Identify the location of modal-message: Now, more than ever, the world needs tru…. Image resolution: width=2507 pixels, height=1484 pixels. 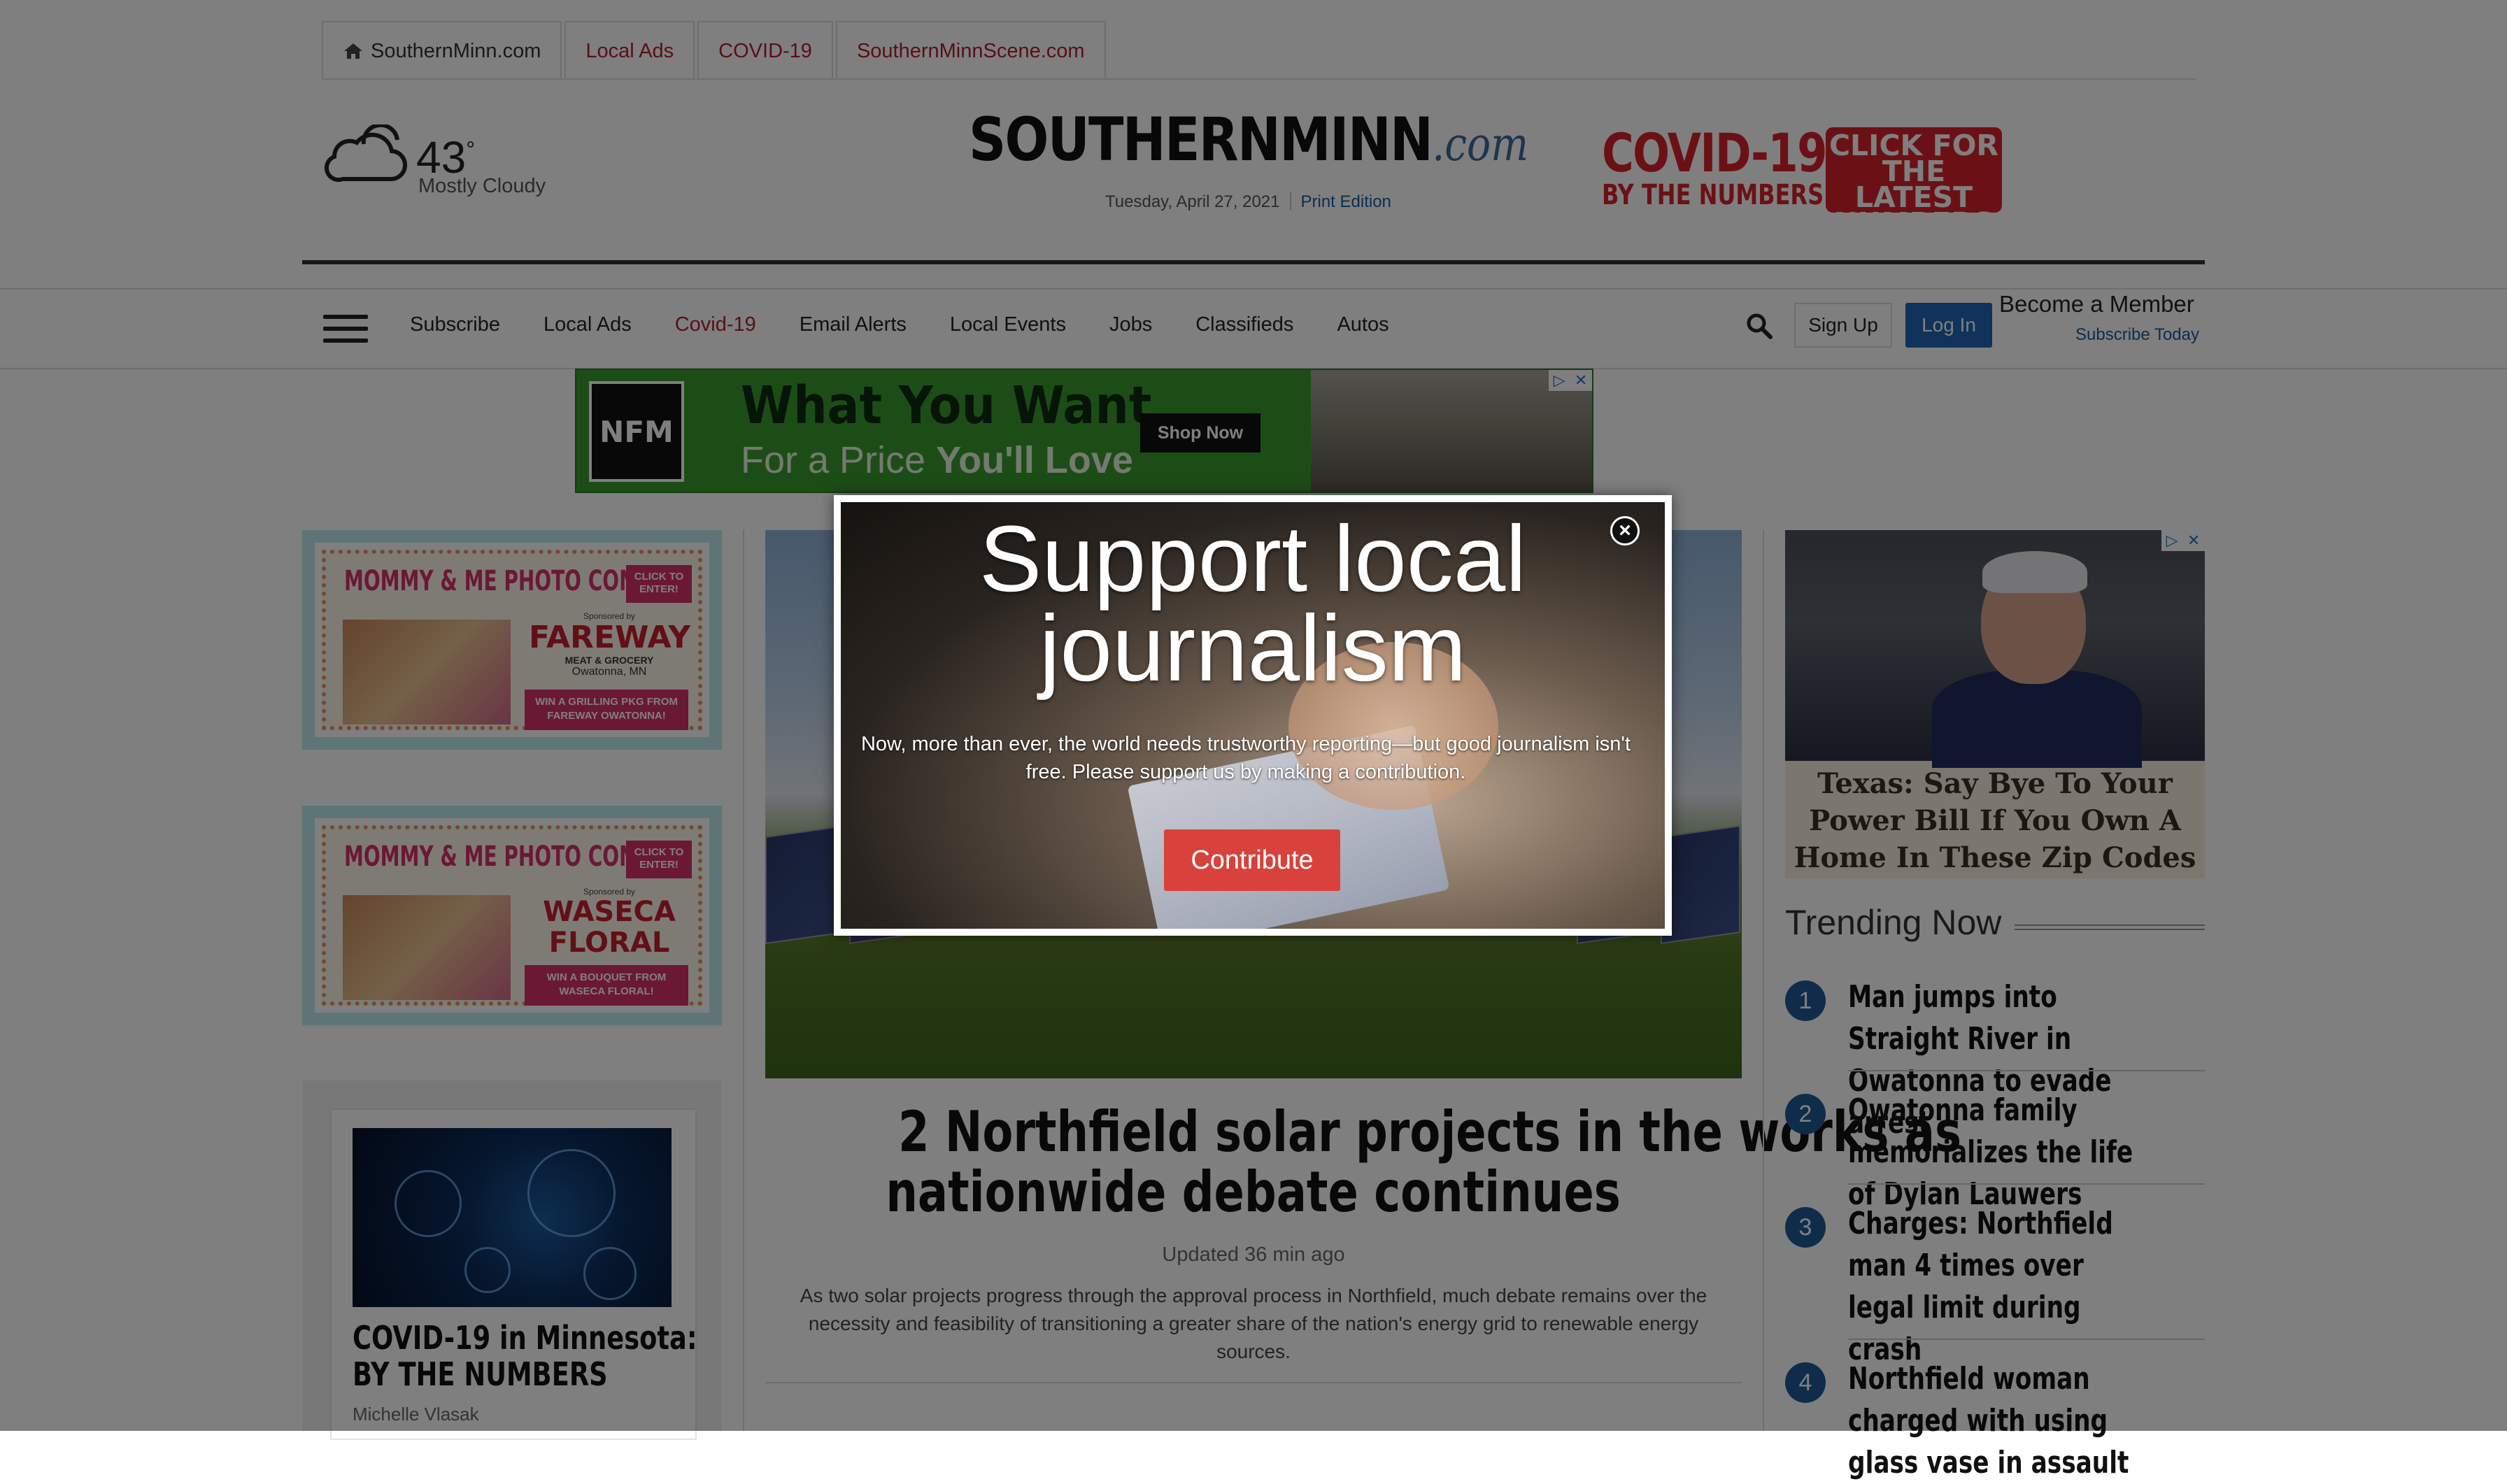
(1245, 758).